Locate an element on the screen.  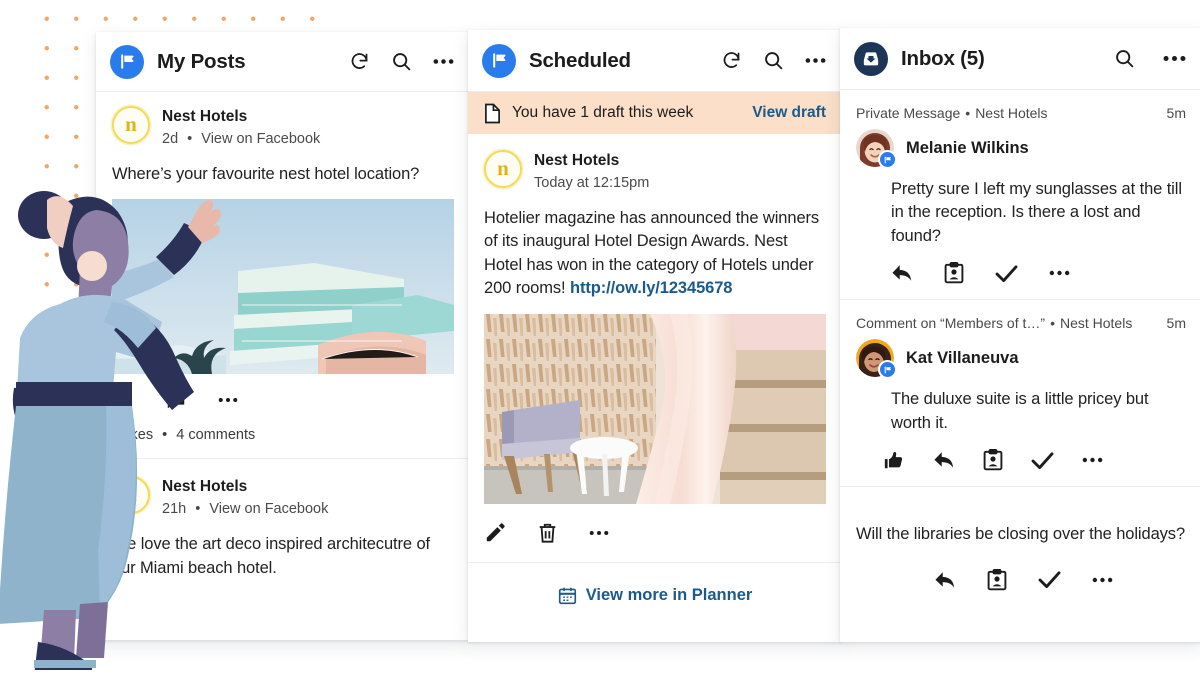
planner-label: View more in Planner is located at coordinates (669, 594).